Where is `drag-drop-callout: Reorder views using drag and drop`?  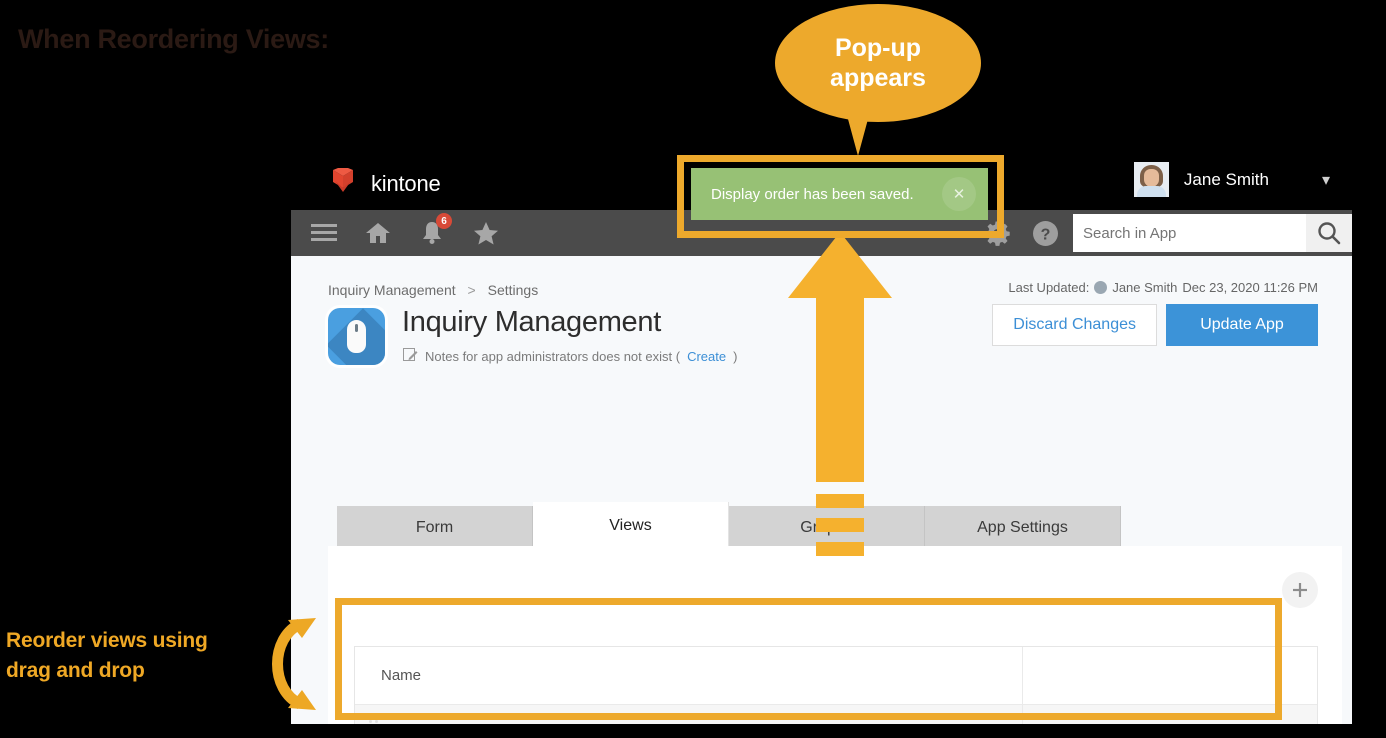
drag-drop-callout: Reorder views using drag and drop is located at coordinates (107, 656).